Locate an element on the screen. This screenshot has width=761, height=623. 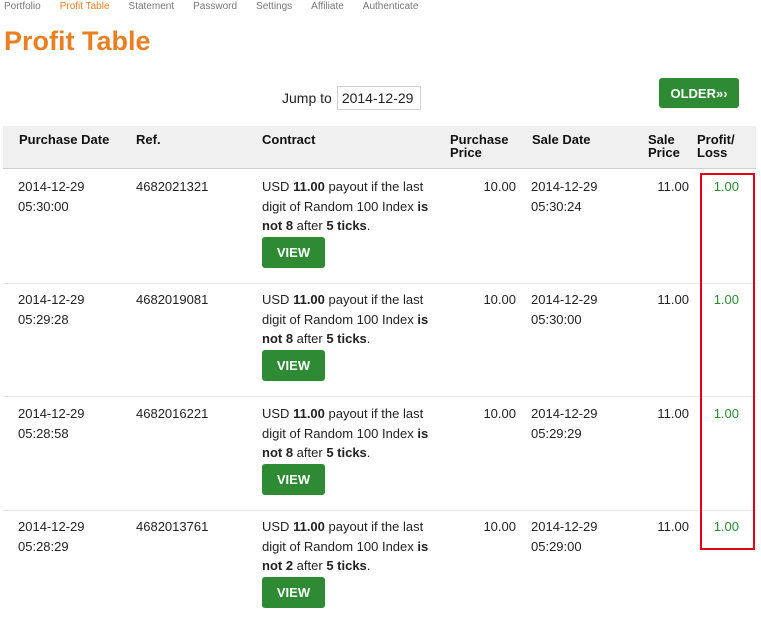
nav-affiliate: Affiliate is located at coordinates (327, 7).